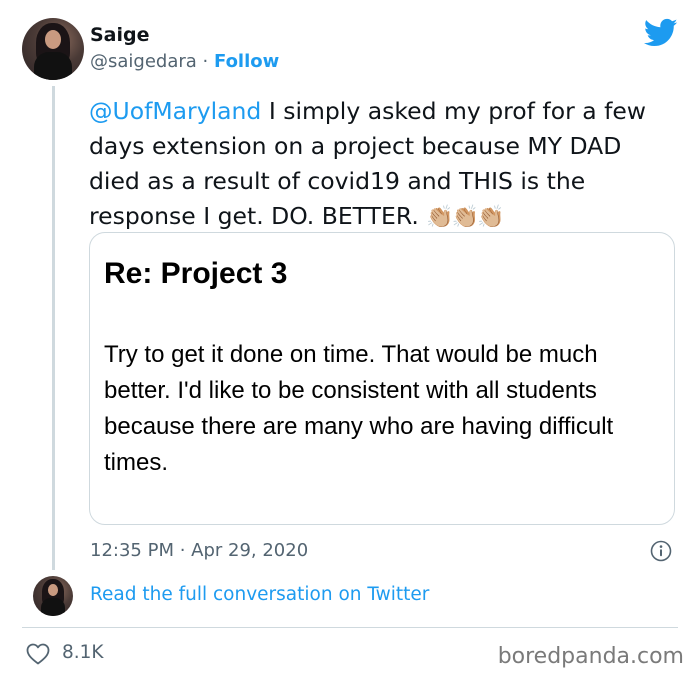 The image size is (700, 680). I want to click on author-avatar, so click(53, 49).